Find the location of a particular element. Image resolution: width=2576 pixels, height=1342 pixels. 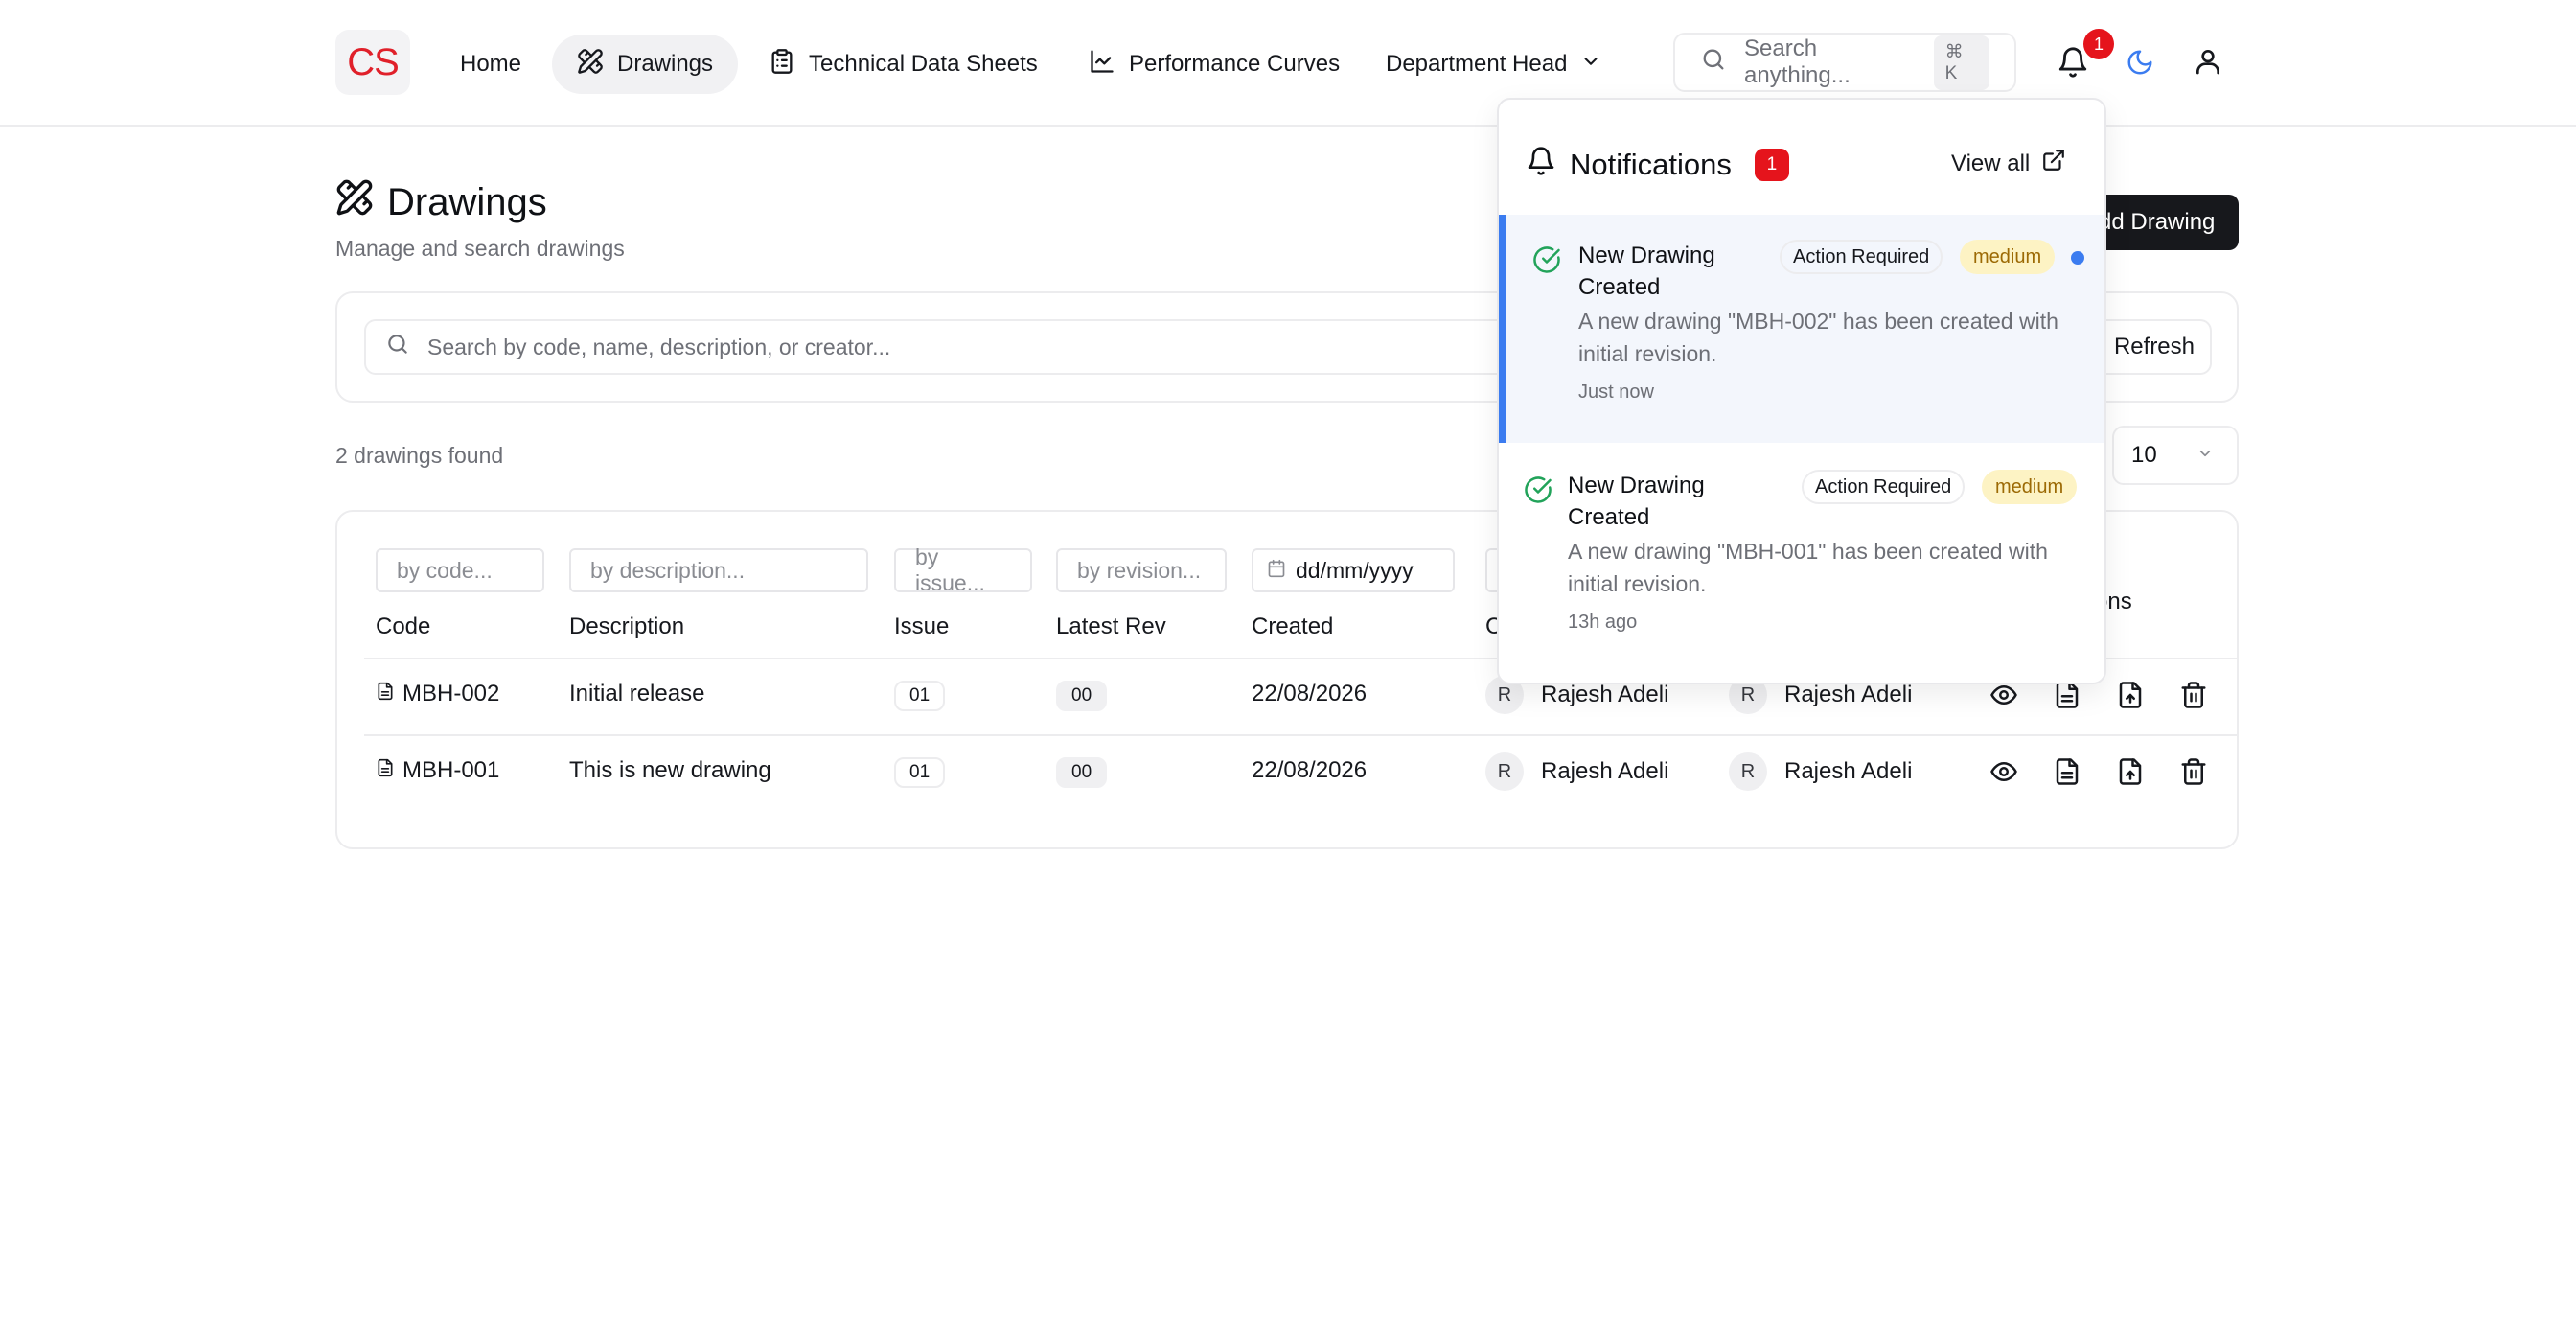

page-size-value: 10 is located at coordinates (2144, 455).